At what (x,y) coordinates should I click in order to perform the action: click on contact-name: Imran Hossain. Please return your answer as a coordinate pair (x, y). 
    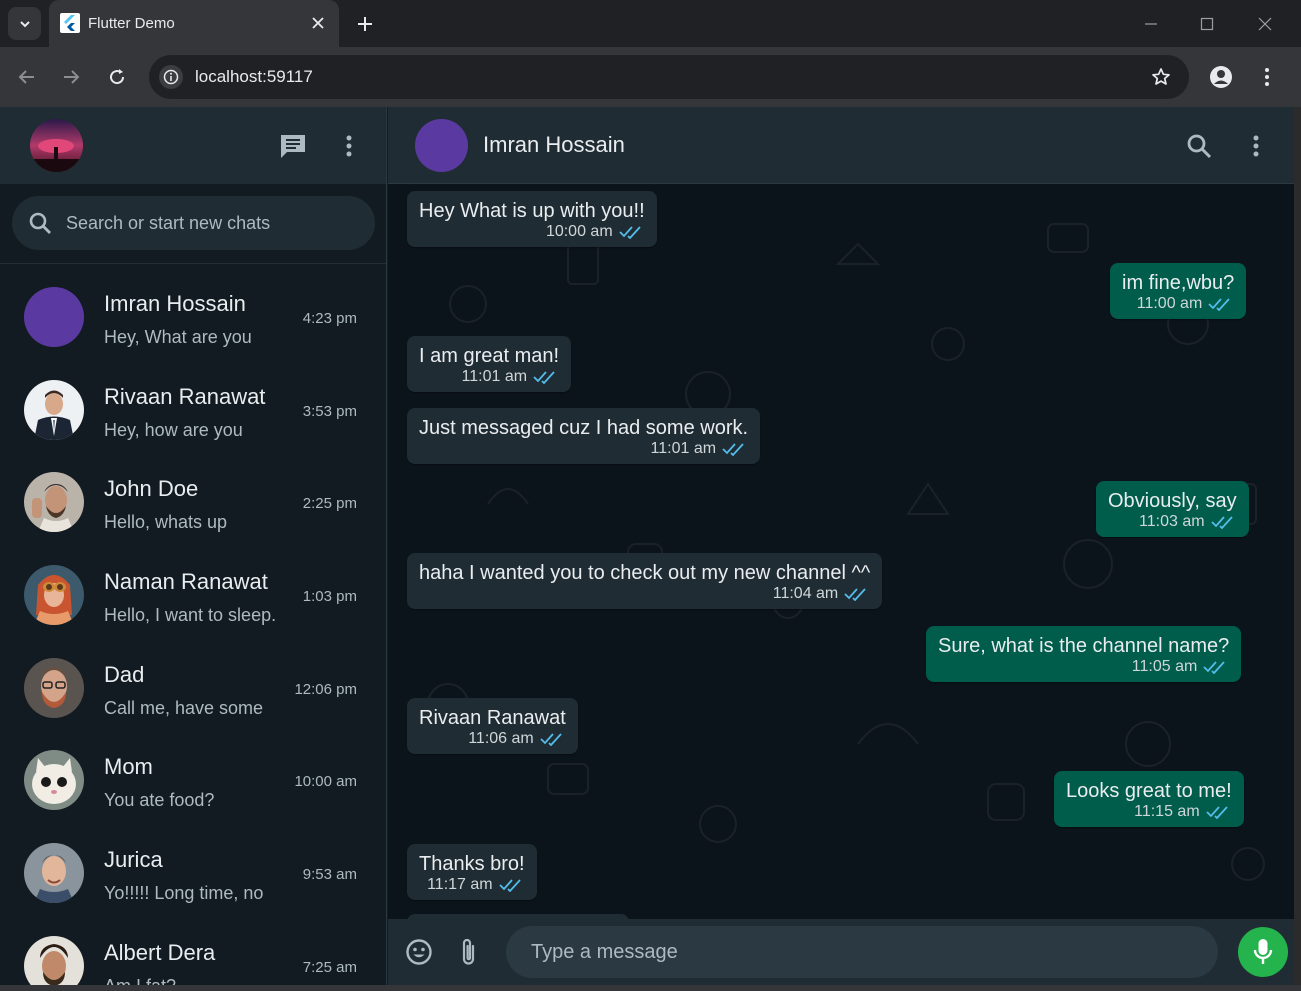
    Looking at the image, I should click on (554, 145).